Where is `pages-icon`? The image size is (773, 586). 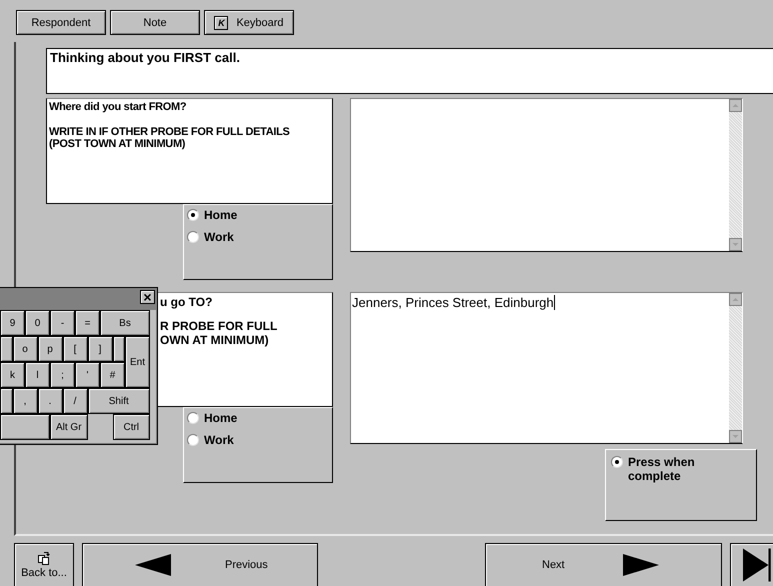
pages-icon is located at coordinates (44, 558).